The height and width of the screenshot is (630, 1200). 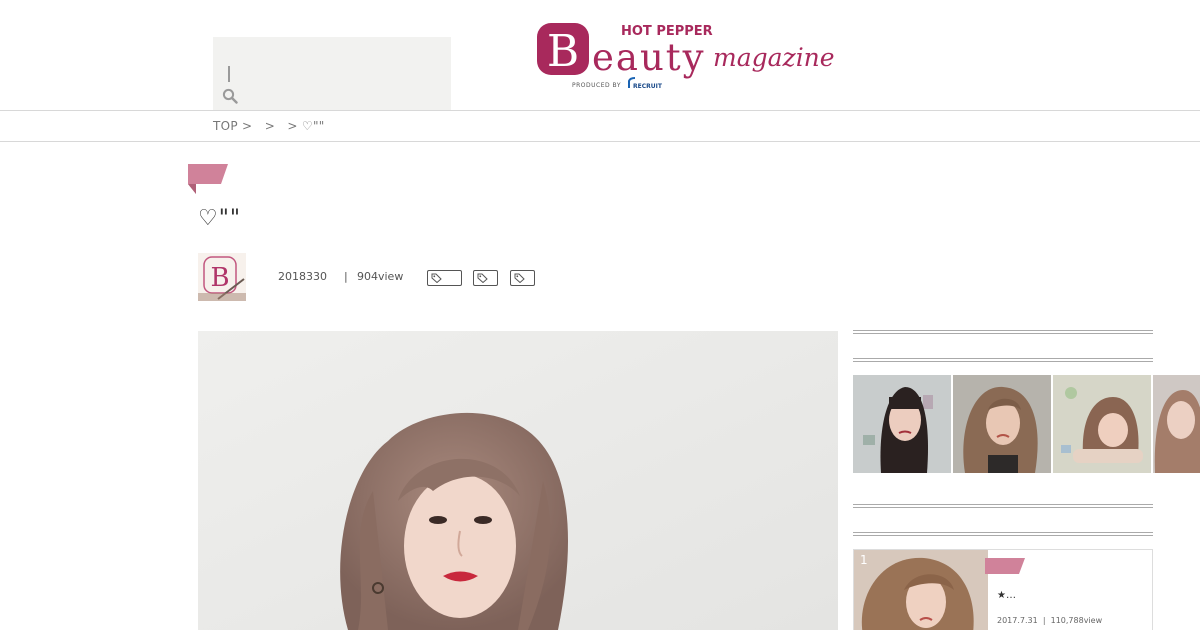 I want to click on ranking-item: 1 ★… 2017.7.31 | 110,788view, so click(x=1003, y=589).